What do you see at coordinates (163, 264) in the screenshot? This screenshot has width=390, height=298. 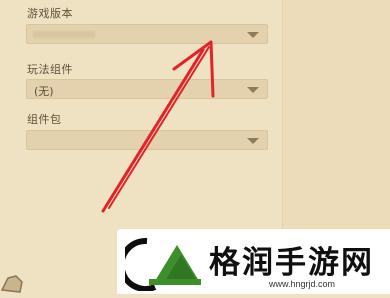 I see `logo-emblem-icon` at bounding box center [163, 264].